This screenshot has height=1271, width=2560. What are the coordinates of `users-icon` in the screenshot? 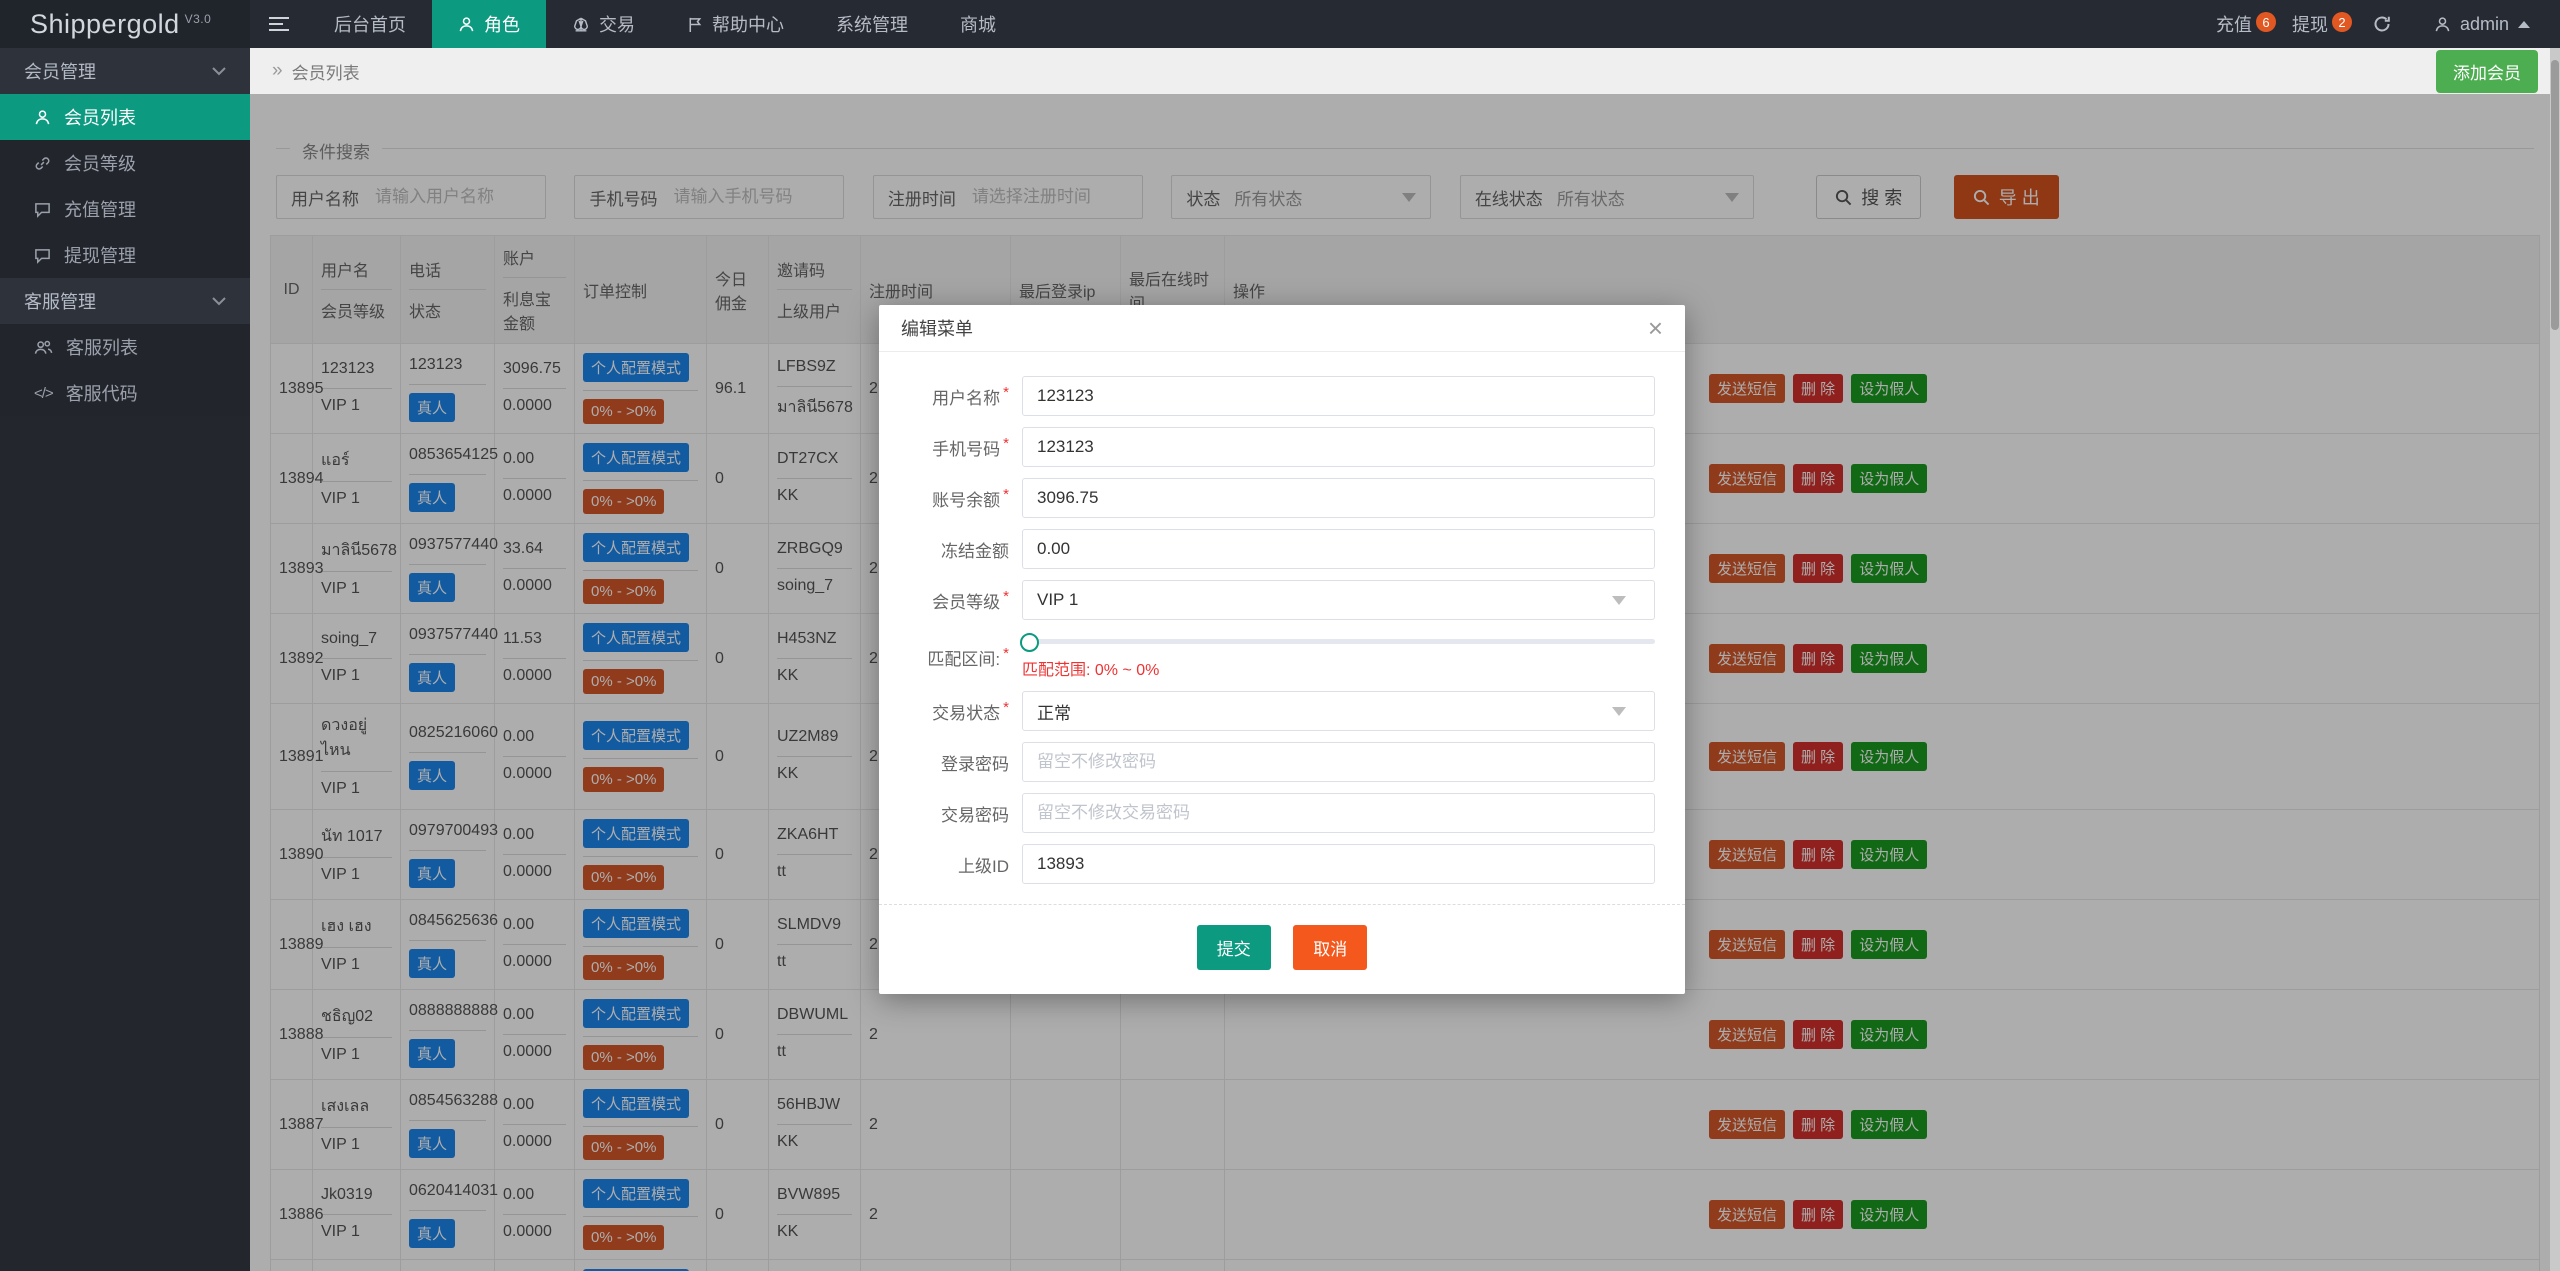 It's located at (43, 347).